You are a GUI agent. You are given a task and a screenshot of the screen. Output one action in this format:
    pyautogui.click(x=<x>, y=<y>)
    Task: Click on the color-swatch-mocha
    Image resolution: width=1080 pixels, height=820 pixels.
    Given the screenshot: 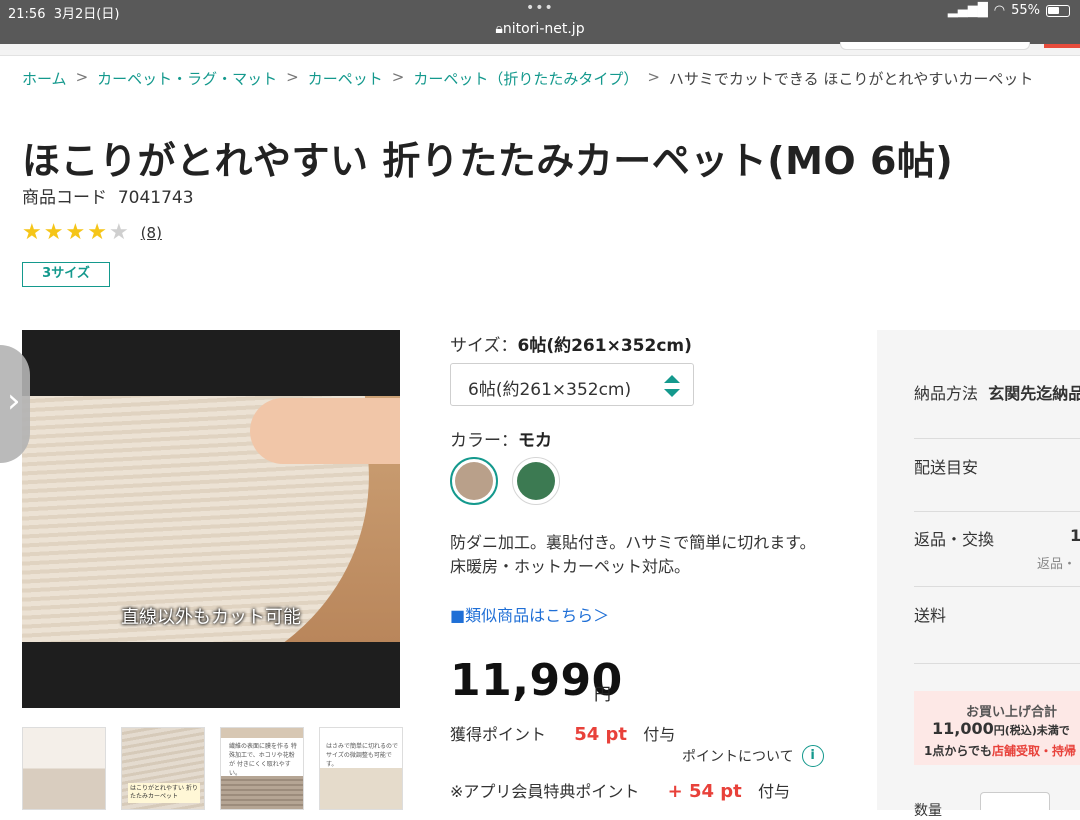 What is the action you would take?
    pyautogui.click(x=474, y=481)
    